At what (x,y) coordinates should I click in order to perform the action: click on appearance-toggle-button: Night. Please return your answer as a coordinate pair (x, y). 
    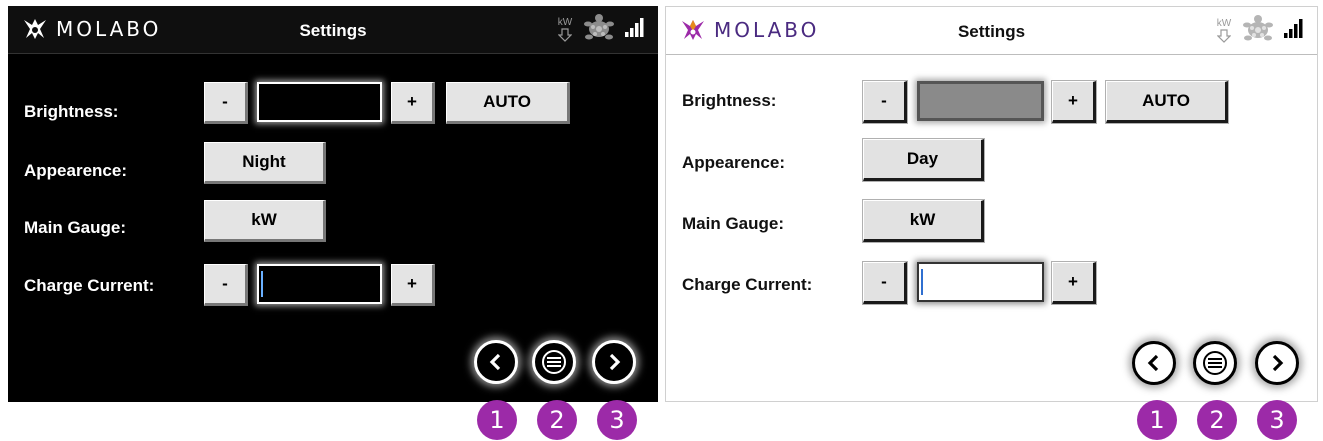
    Looking at the image, I should click on (265, 163).